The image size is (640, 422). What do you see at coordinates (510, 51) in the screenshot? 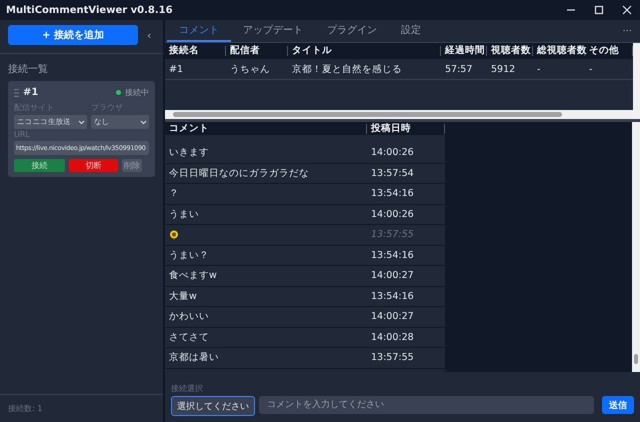
I see `column-header: 視聴者数` at bounding box center [510, 51].